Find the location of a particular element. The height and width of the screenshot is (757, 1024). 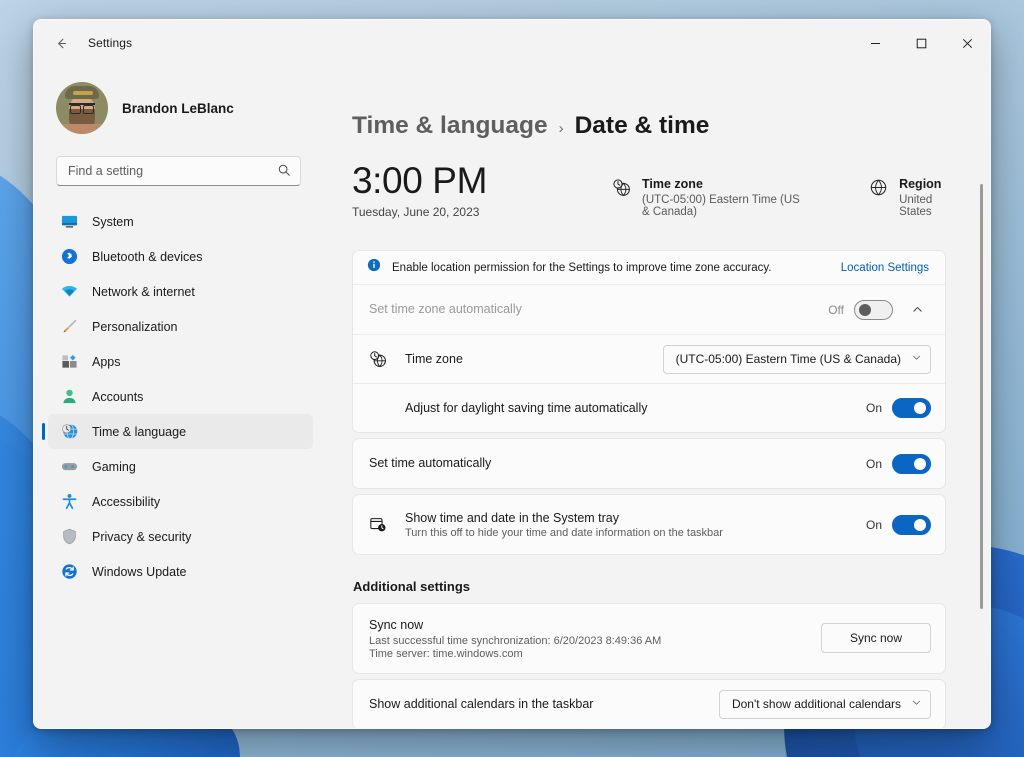

taskbar-clock-icon is located at coordinates (378, 524).